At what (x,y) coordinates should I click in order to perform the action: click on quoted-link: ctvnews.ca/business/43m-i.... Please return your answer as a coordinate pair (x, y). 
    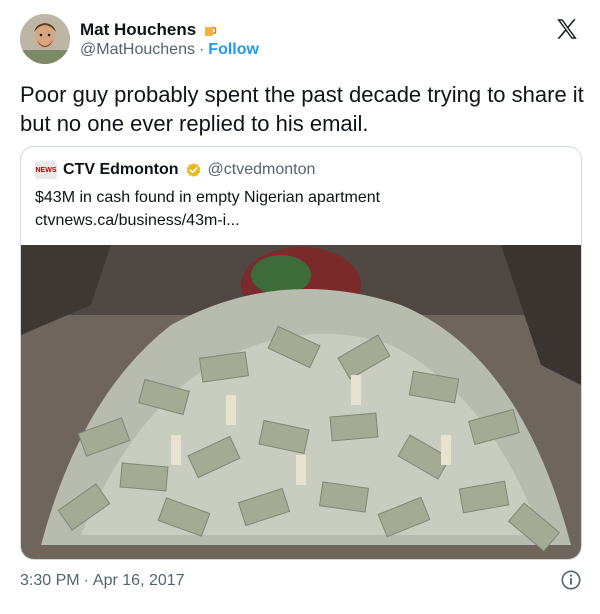
    Looking at the image, I should click on (137, 221).